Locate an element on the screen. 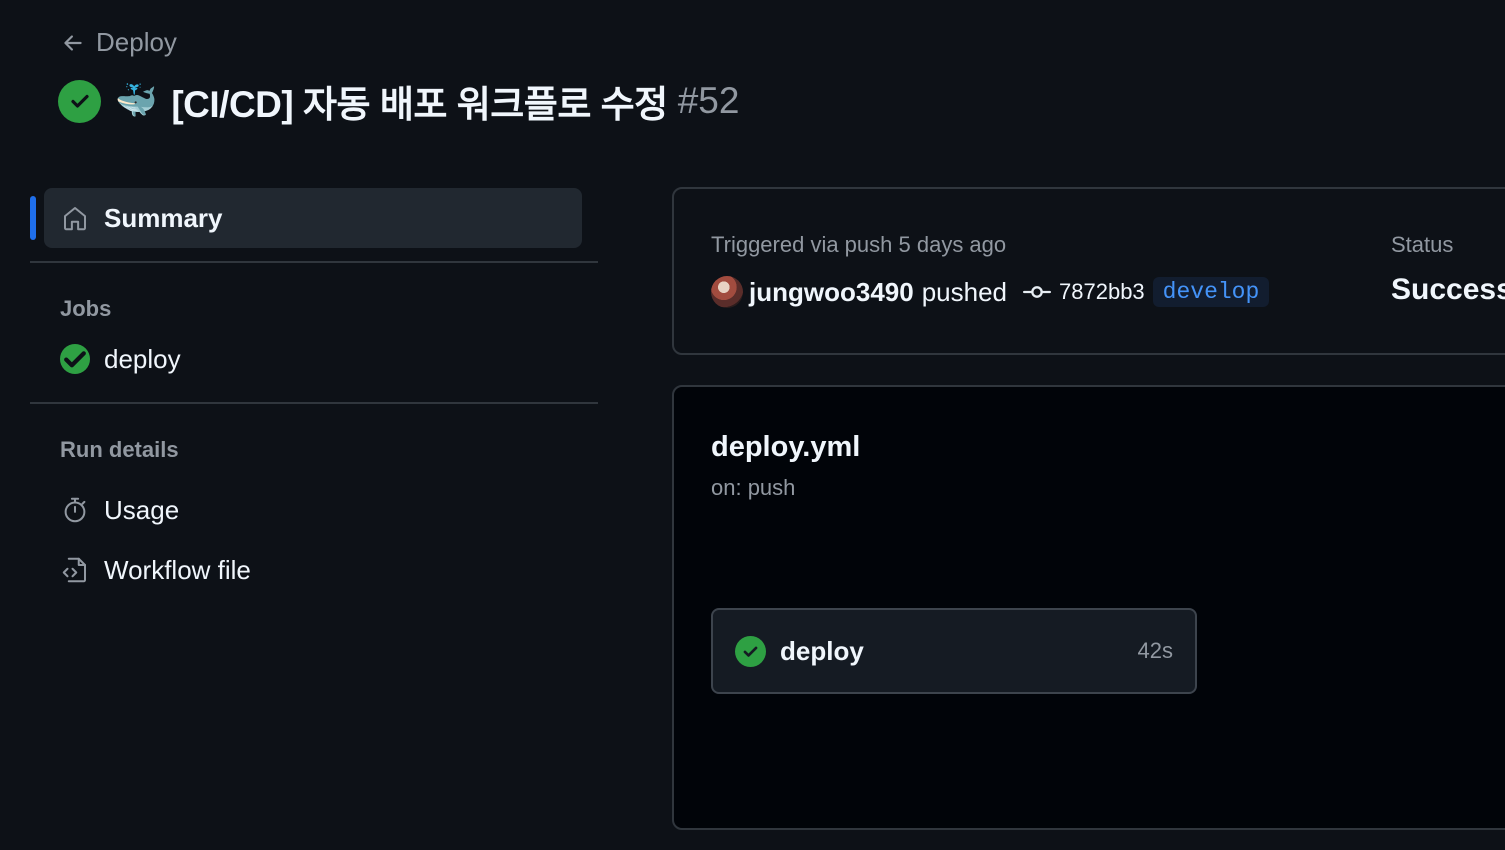  arrow-left-icon is located at coordinates (73, 42).